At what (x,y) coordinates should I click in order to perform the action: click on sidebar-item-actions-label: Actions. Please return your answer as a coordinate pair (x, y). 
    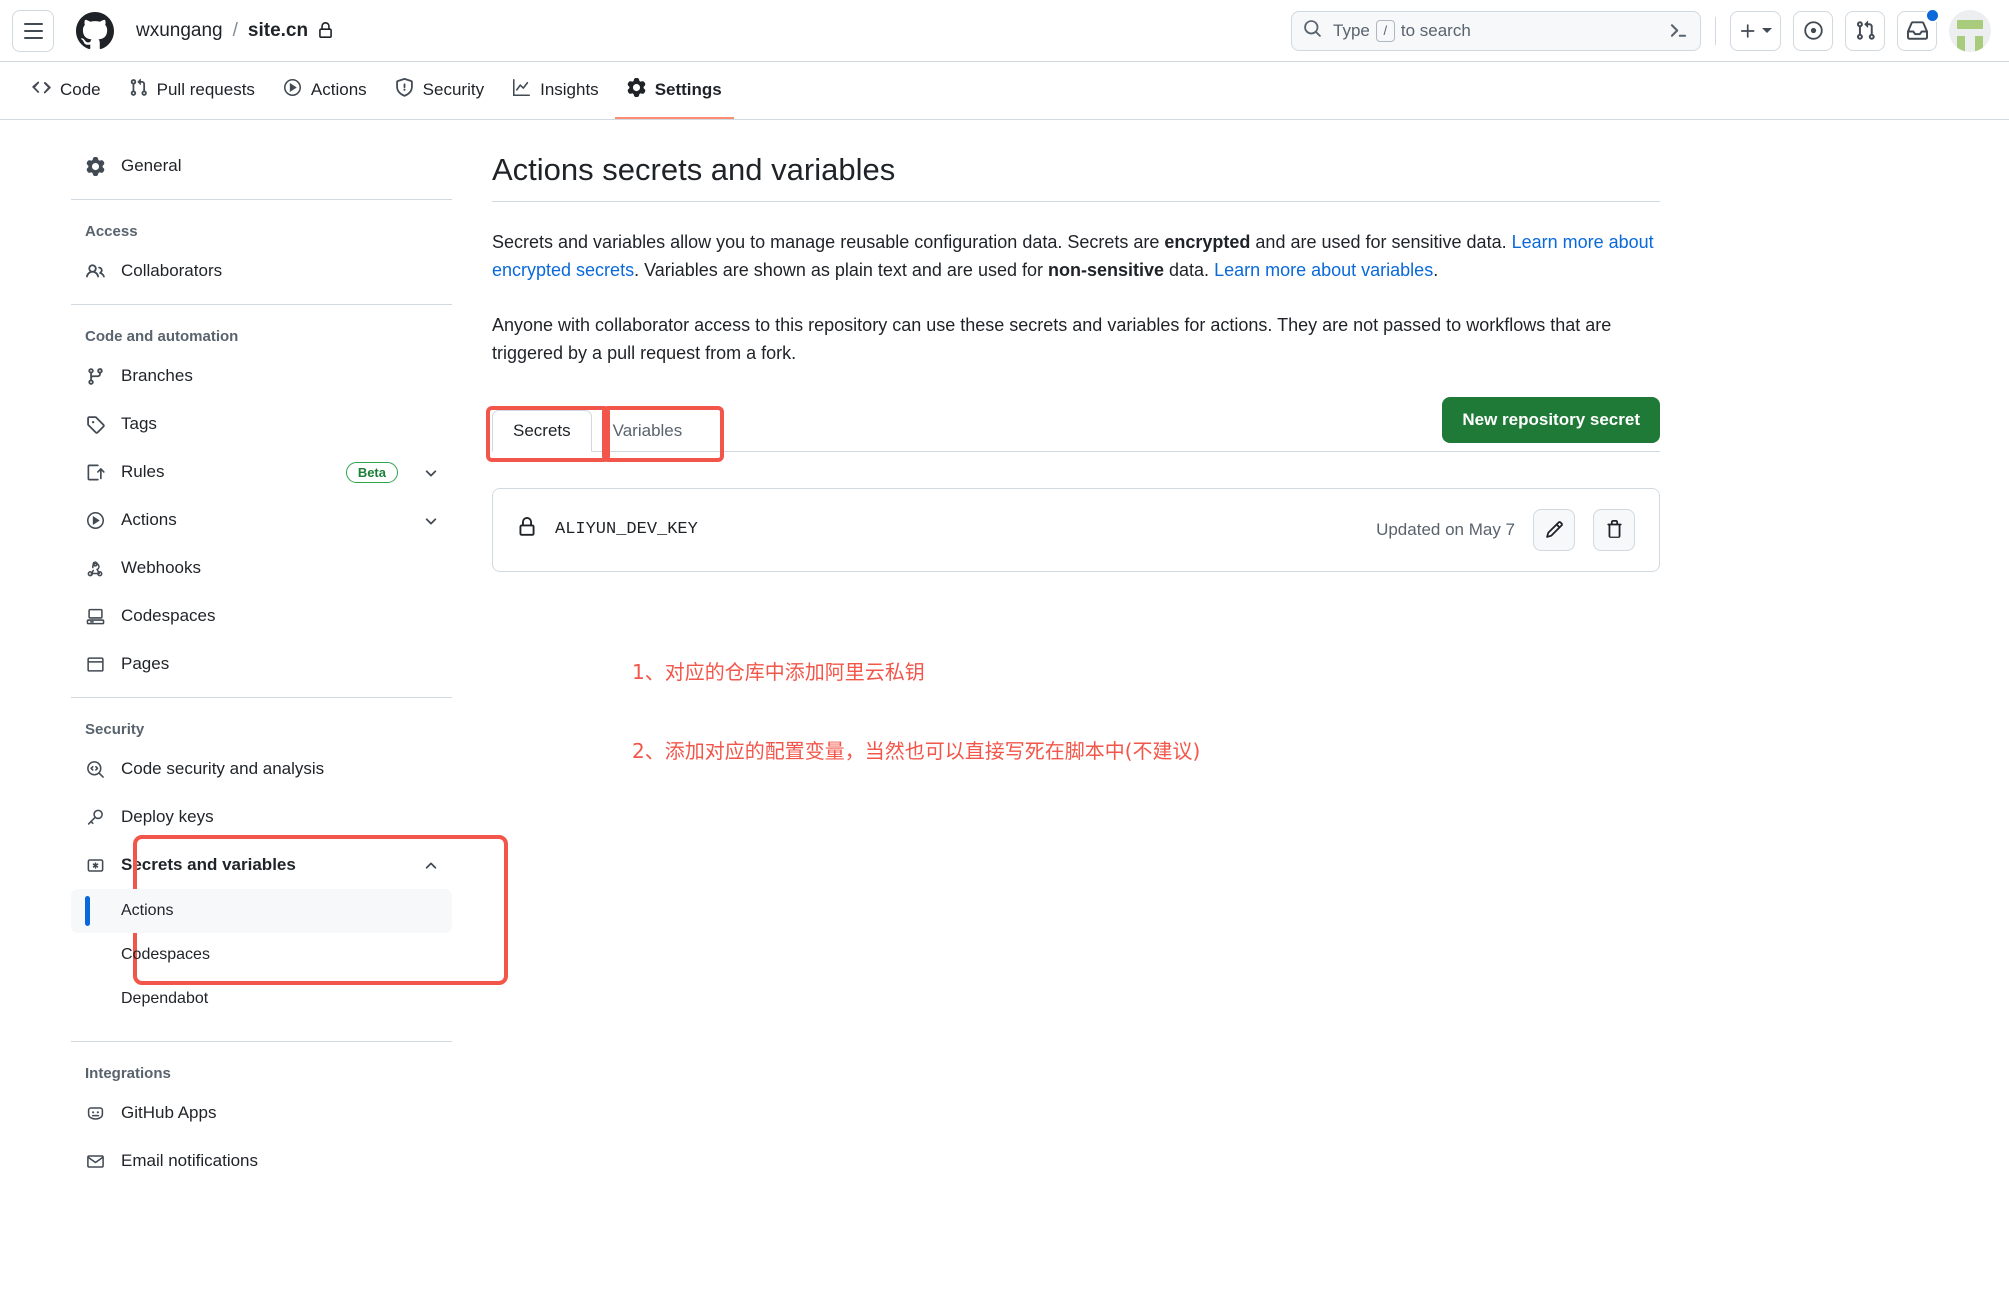
    Looking at the image, I should click on (149, 519).